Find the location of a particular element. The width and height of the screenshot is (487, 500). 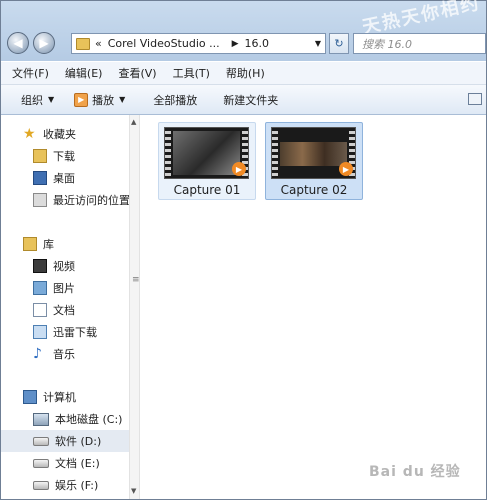

nav-pane-scrollbar: ▲ ≡ ▼ is located at coordinates (134, 307).